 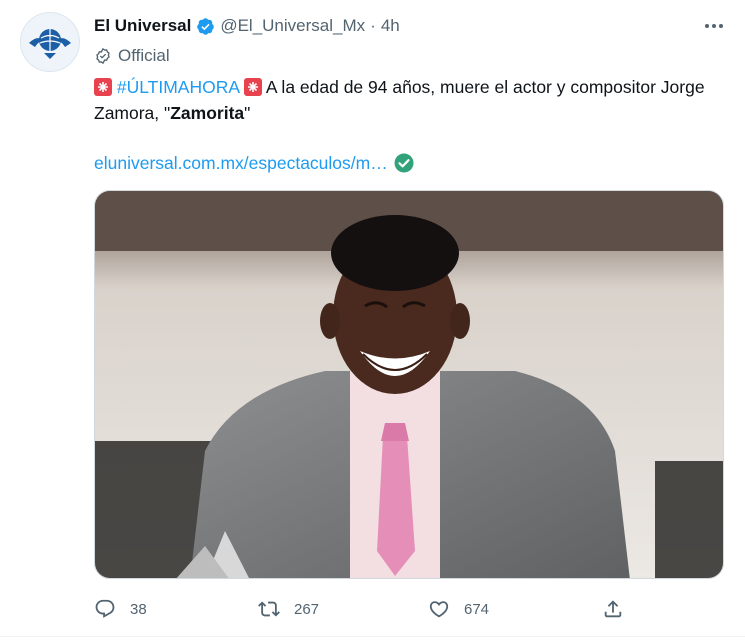 I want to click on like-icon, so click(x=439, y=609).